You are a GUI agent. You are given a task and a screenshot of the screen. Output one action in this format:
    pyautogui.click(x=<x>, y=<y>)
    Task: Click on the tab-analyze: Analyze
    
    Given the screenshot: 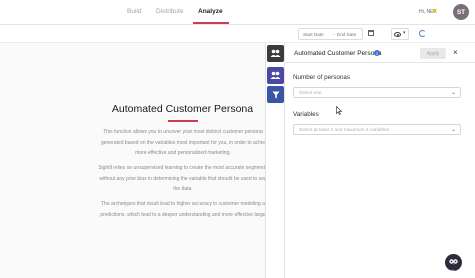 What is the action you would take?
    pyautogui.click(x=210, y=11)
    